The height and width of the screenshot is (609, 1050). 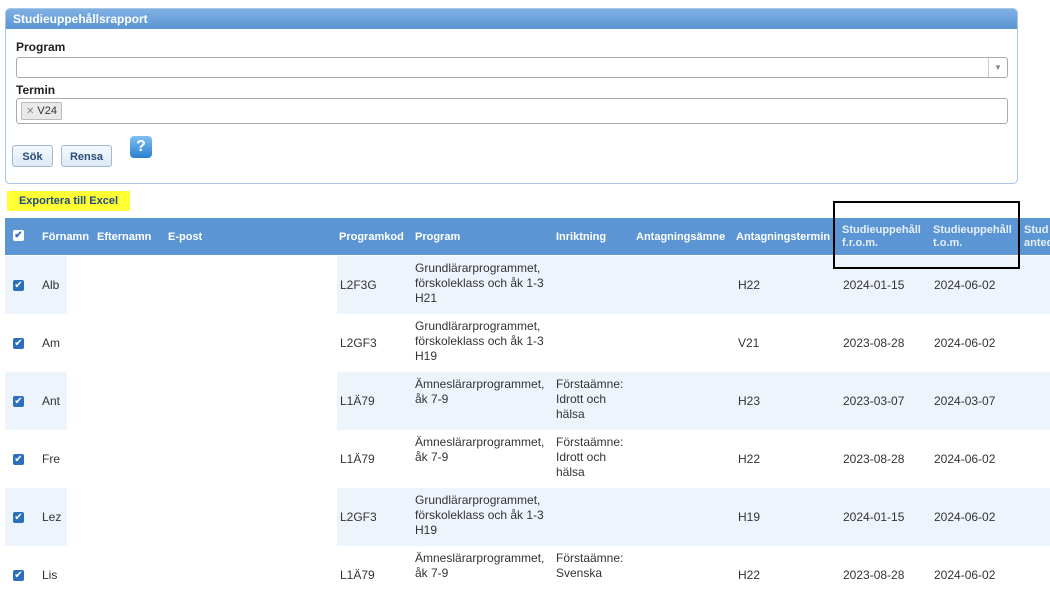 I want to click on cell-fornamn: Lis, so click(x=50, y=575).